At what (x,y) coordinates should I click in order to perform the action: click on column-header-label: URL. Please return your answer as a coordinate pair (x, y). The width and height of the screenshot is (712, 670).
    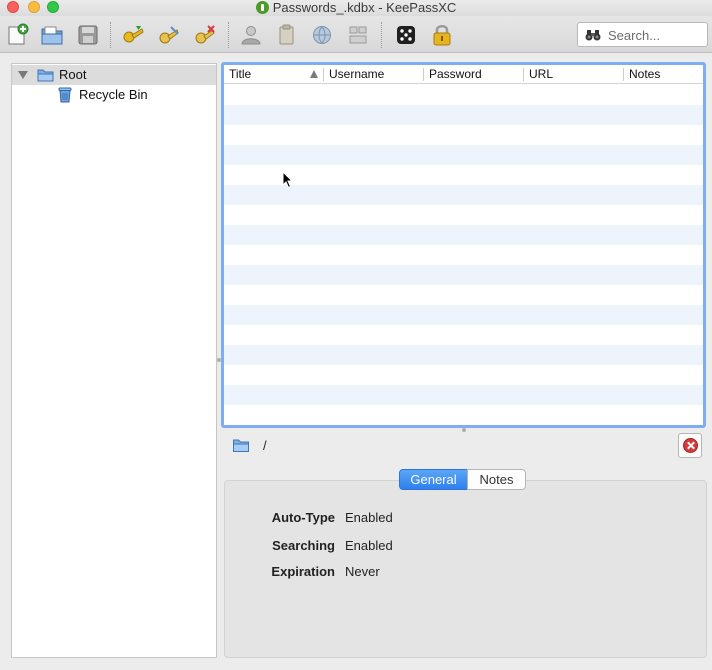
    Looking at the image, I should click on (541, 74).